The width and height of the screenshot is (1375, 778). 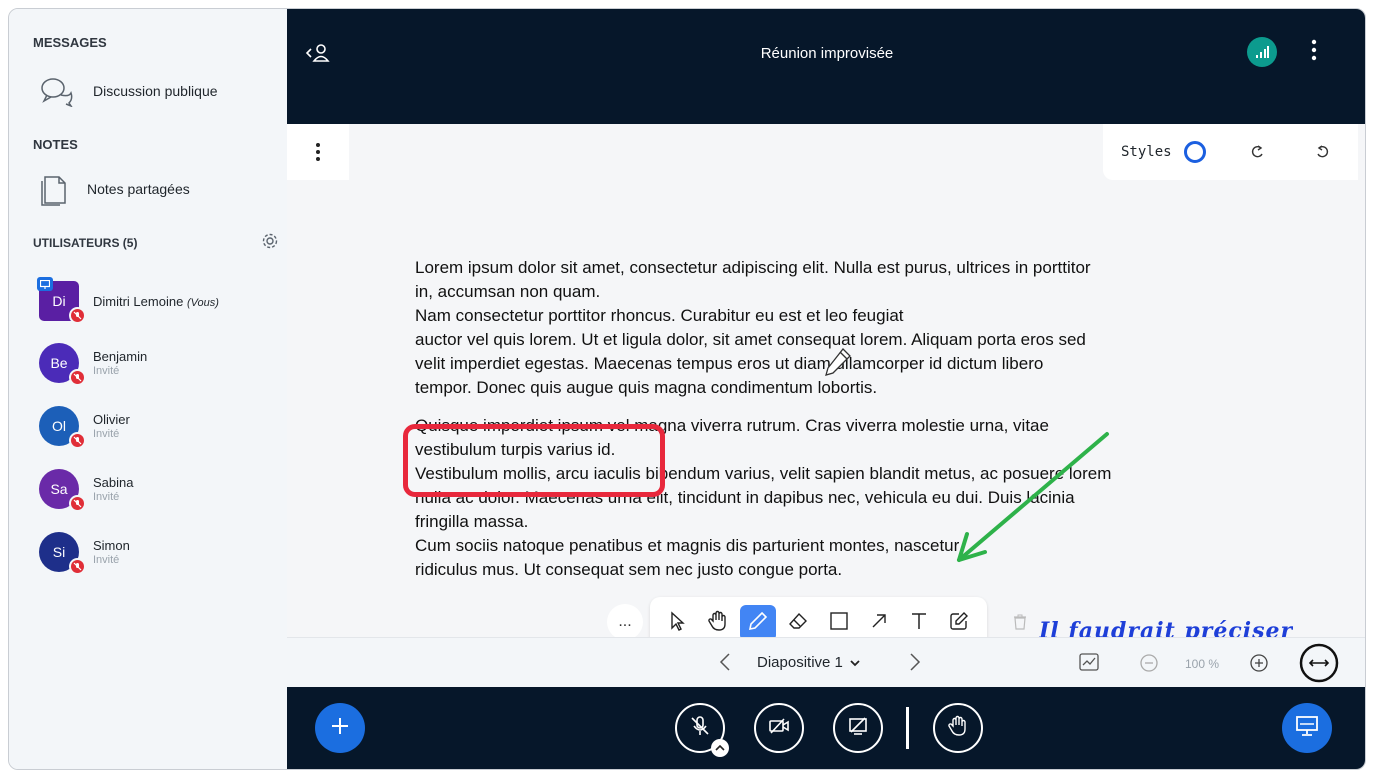 I want to click on handwritten-annotation: Il faudrait préciser, so click(x=1166, y=627).